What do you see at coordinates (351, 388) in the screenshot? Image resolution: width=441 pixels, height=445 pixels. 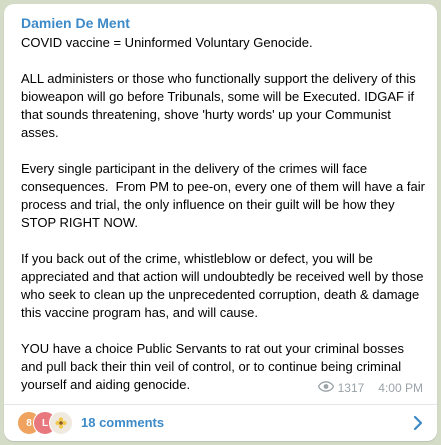 I see `view-count: 1317` at bounding box center [351, 388].